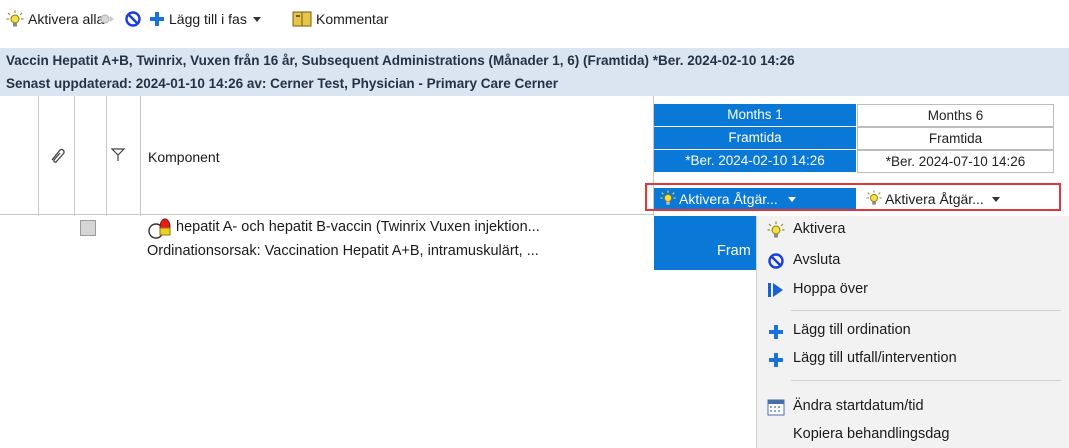 The height and width of the screenshot is (448, 1069). I want to click on row-checkbox, so click(88, 228).